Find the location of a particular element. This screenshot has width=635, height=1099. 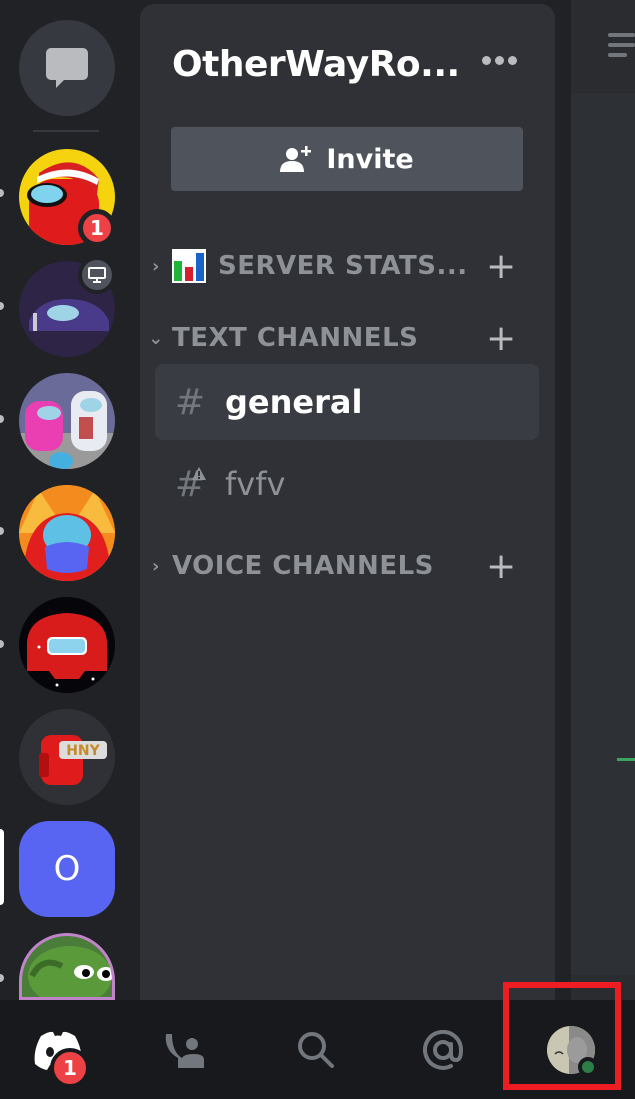

server-menu-button is located at coordinates (499, 60).